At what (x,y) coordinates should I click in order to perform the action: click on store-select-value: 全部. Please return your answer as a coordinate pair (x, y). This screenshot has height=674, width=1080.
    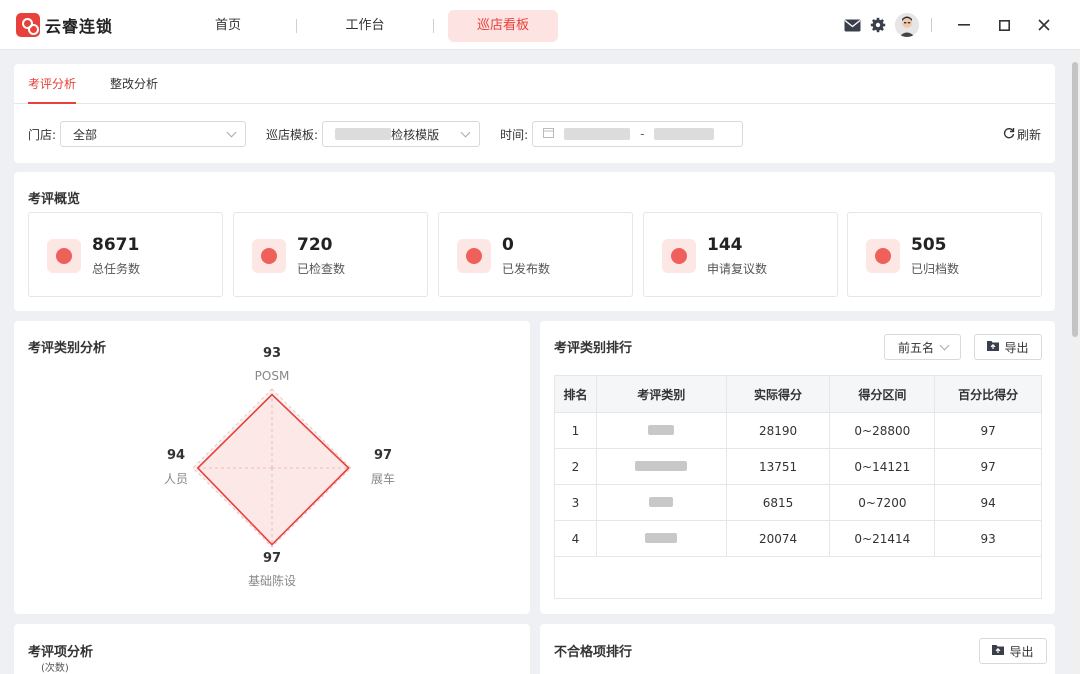
    Looking at the image, I should click on (85, 134).